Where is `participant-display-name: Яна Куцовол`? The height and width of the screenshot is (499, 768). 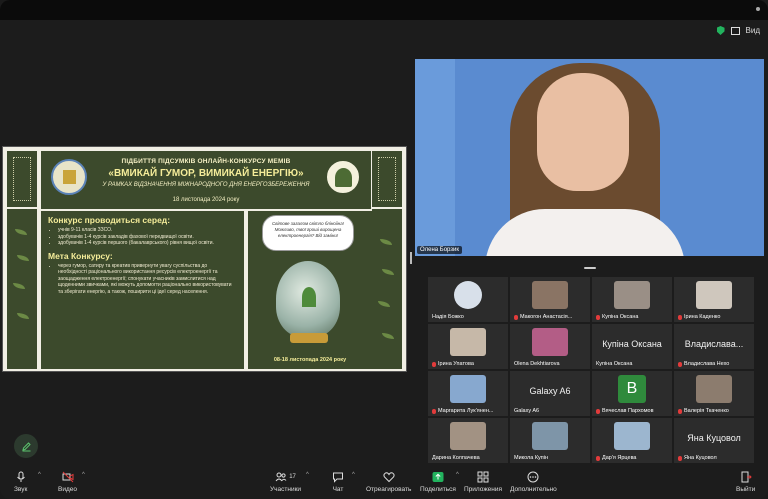 participant-display-name: Яна Куцовол is located at coordinates (714, 438).